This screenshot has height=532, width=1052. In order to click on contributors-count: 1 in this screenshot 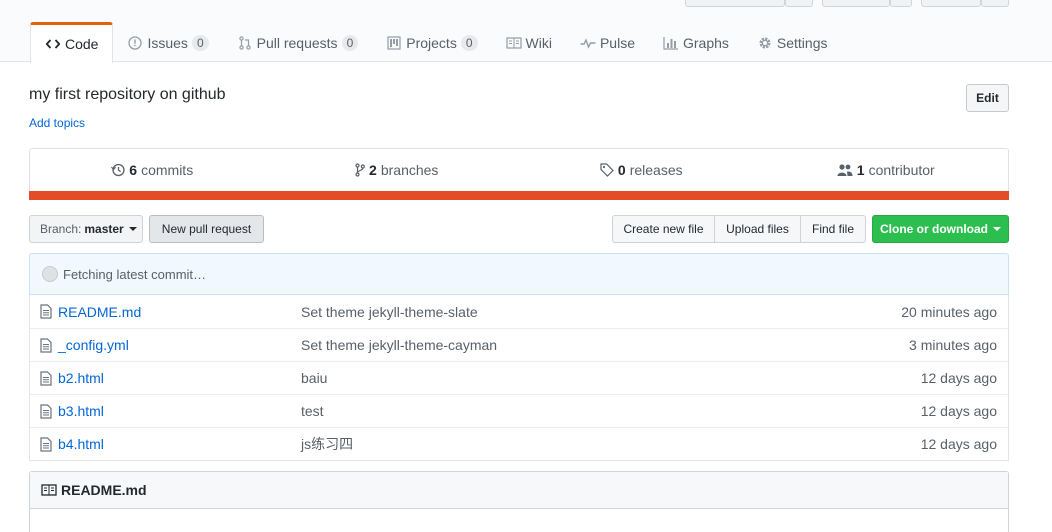, I will do `click(860, 169)`.